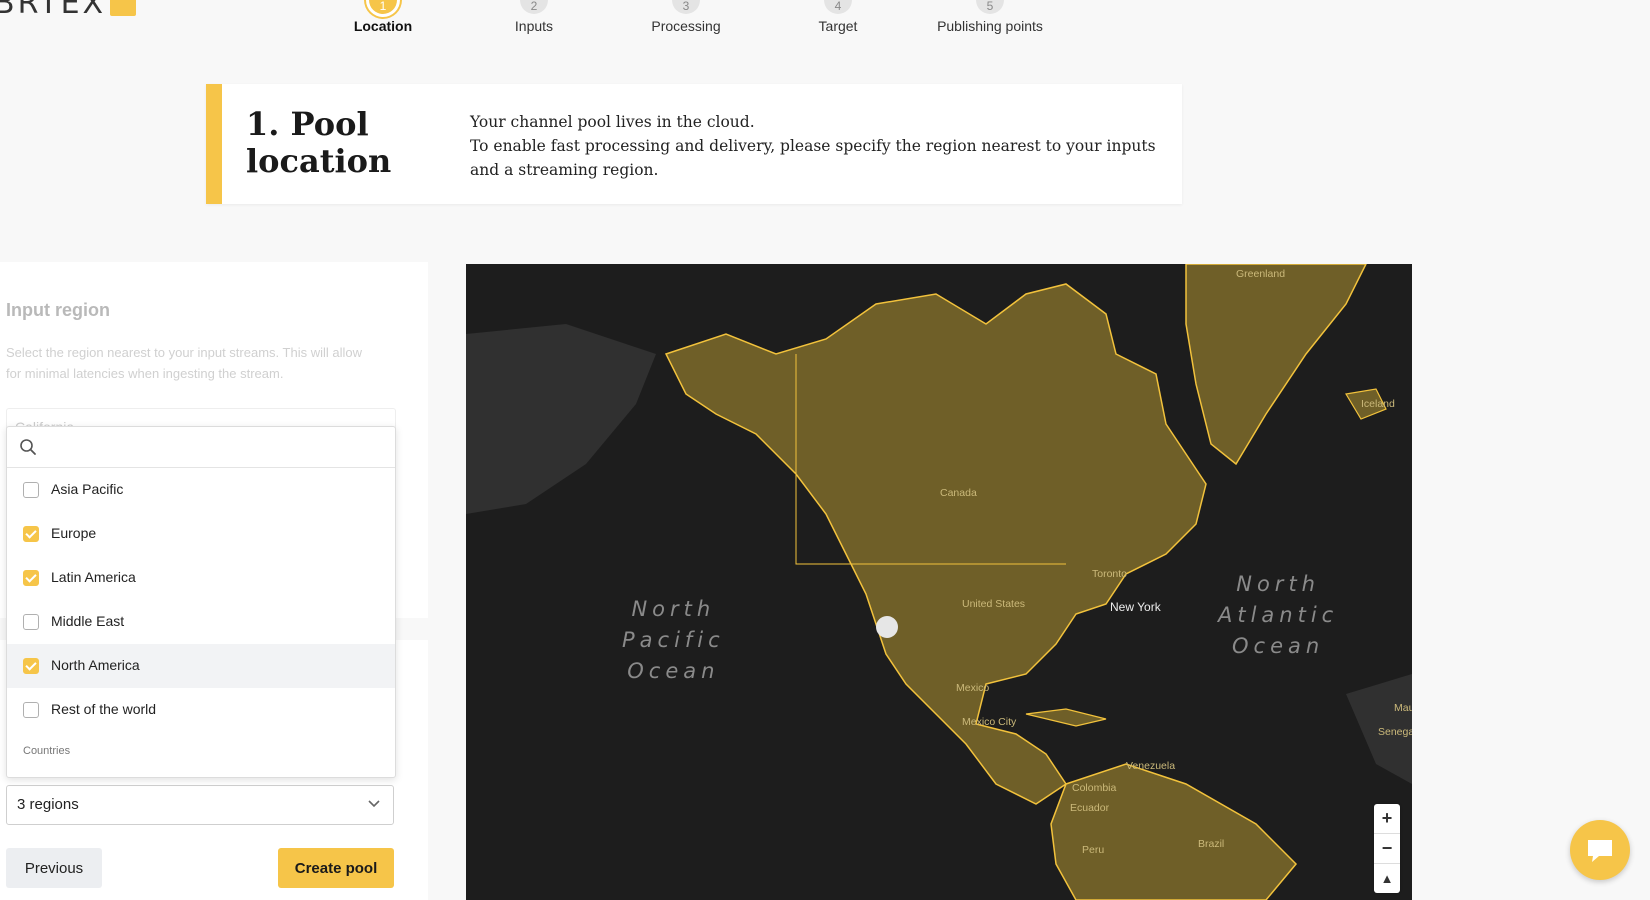 The width and height of the screenshot is (1650, 900). I want to click on map-label-ecuador: Ecuador, so click(1090, 808).